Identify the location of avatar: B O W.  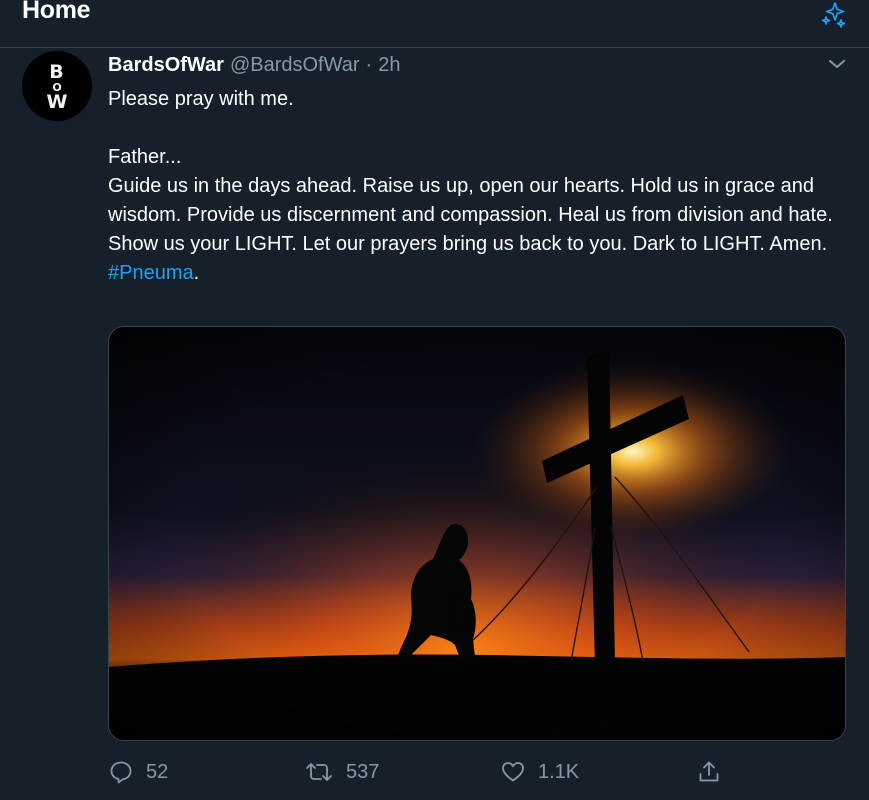
(57, 86).